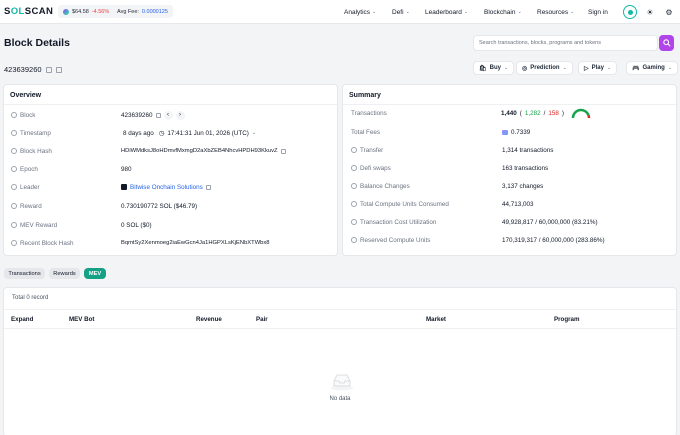 The width and height of the screenshot is (680, 435). I want to click on block-id: 423639260, so click(23, 69).